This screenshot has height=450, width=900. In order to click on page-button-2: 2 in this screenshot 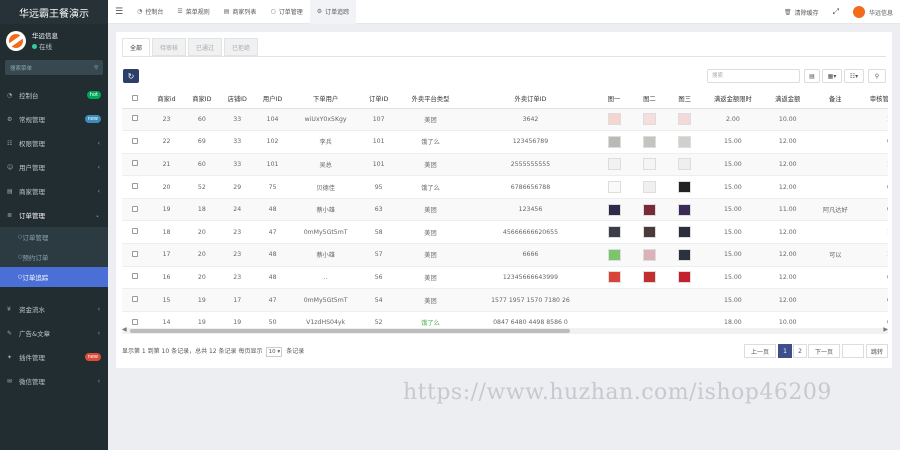, I will do `click(800, 351)`.